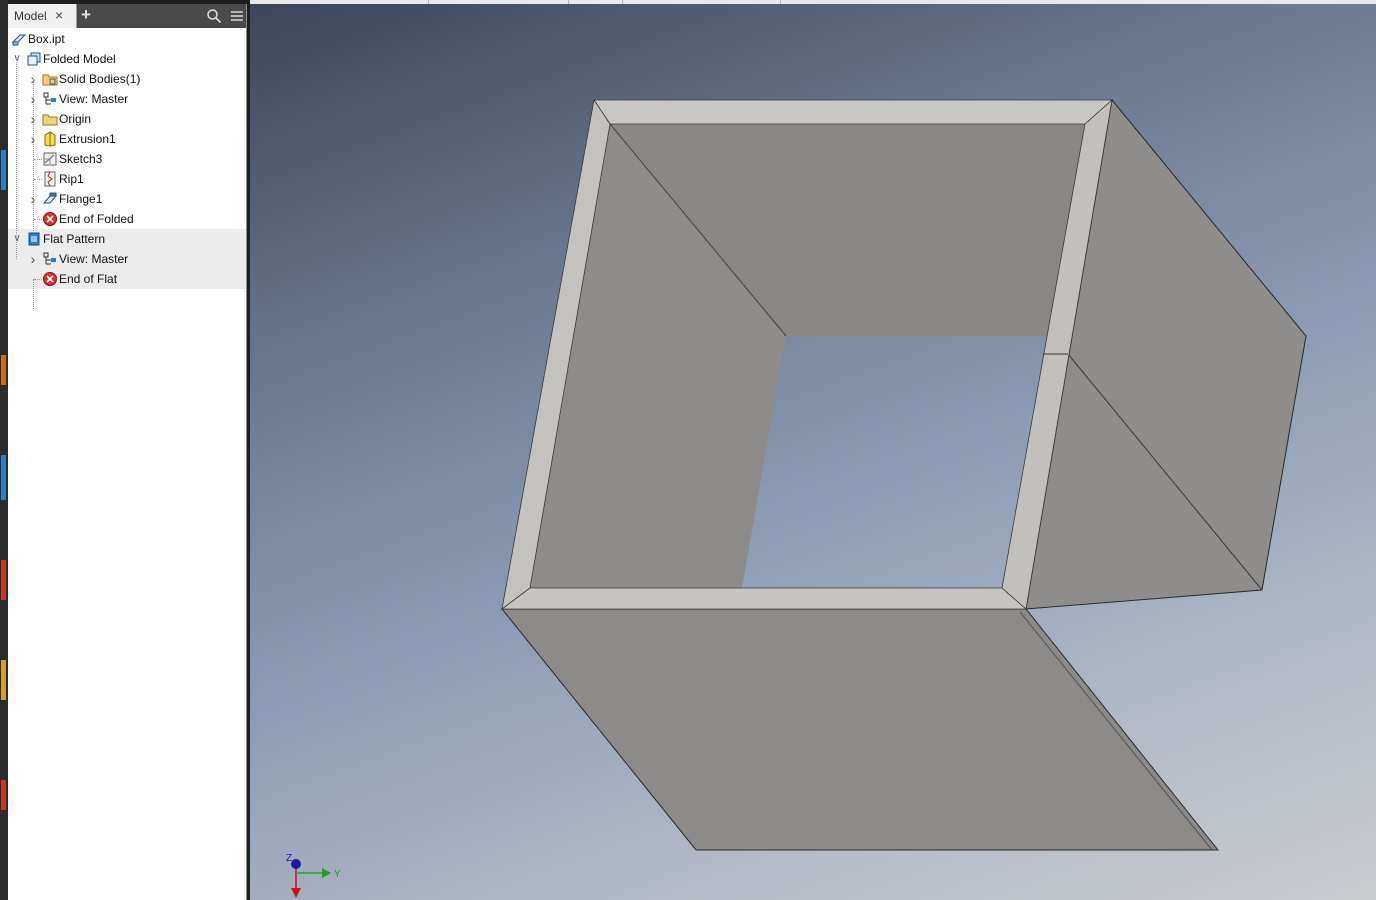 This screenshot has height=900, width=1376. What do you see at coordinates (87, 139) in the screenshot?
I see `tree-node-label: Extrusion1` at bounding box center [87, 139].